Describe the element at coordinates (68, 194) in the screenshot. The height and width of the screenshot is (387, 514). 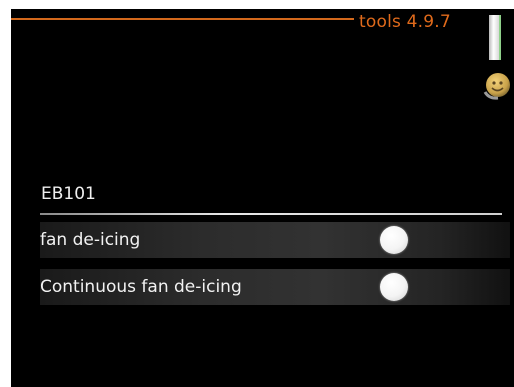
I see `section-title: EB101` at that location.